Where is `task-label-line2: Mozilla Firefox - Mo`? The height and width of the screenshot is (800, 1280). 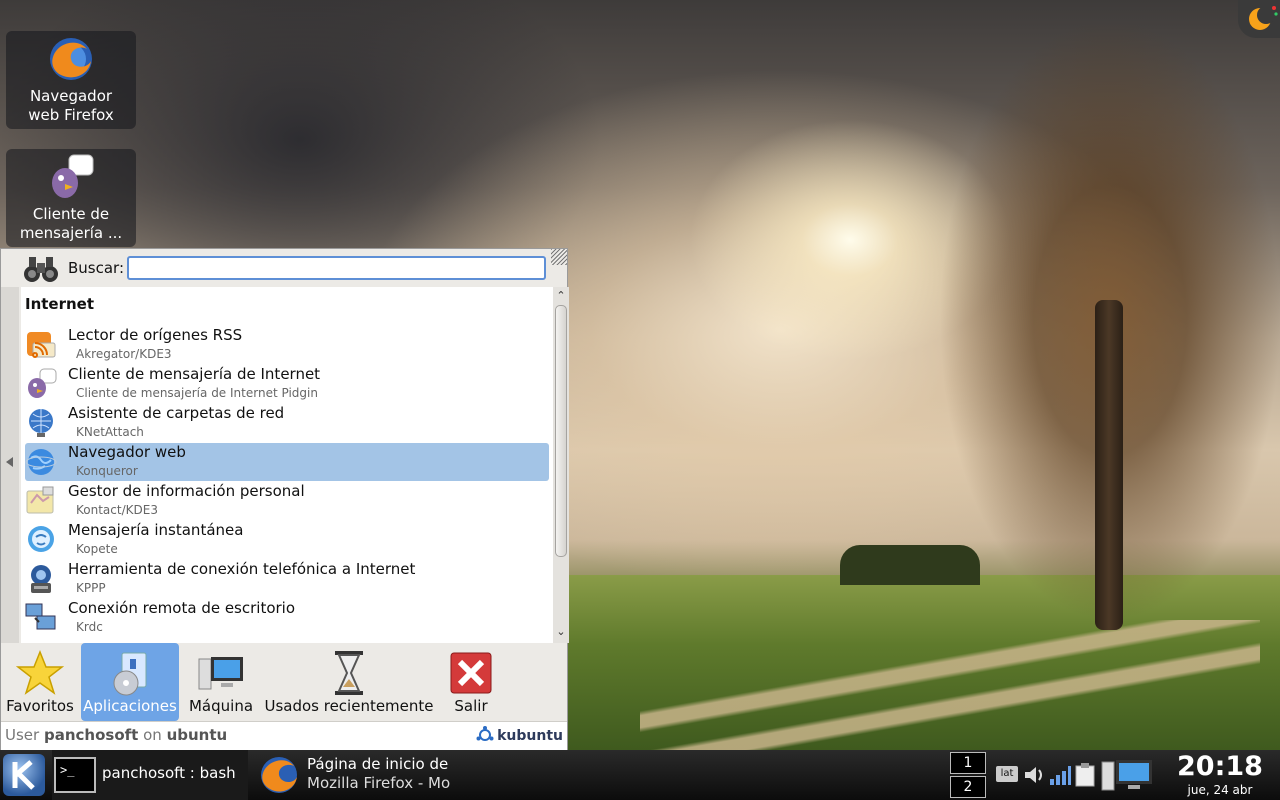
task-label-line2: Mozilla Firefox - Mo is located at coordinates (379, 783).